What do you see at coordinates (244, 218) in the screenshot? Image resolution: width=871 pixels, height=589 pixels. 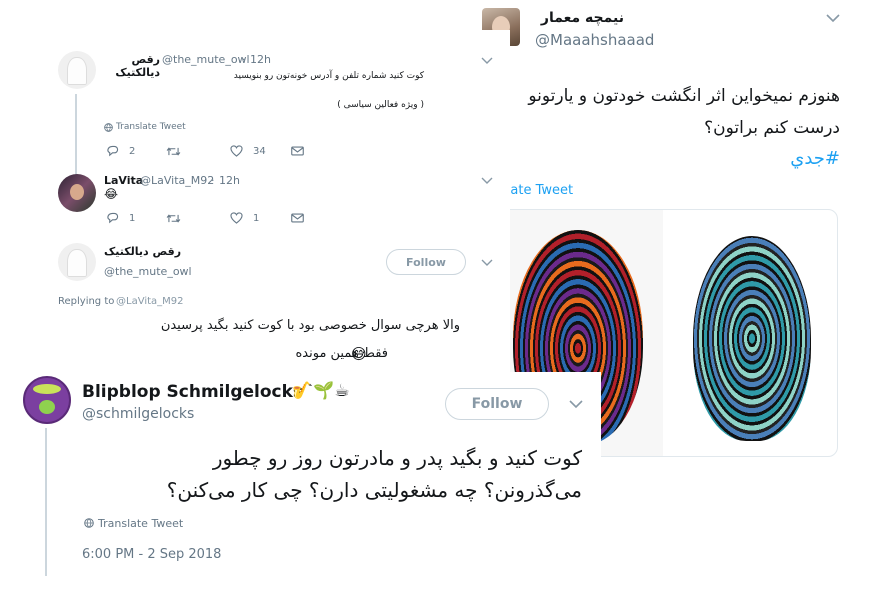 I see `like-button: 1` at bounding box center [244, 218].